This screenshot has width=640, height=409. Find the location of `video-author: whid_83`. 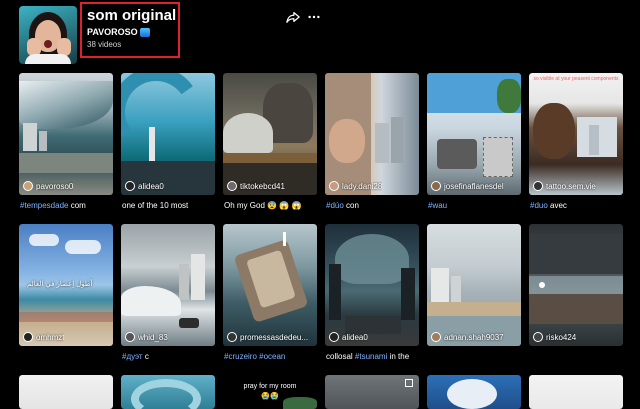

video-author: whid_83 is located at coordinates (146, 337).